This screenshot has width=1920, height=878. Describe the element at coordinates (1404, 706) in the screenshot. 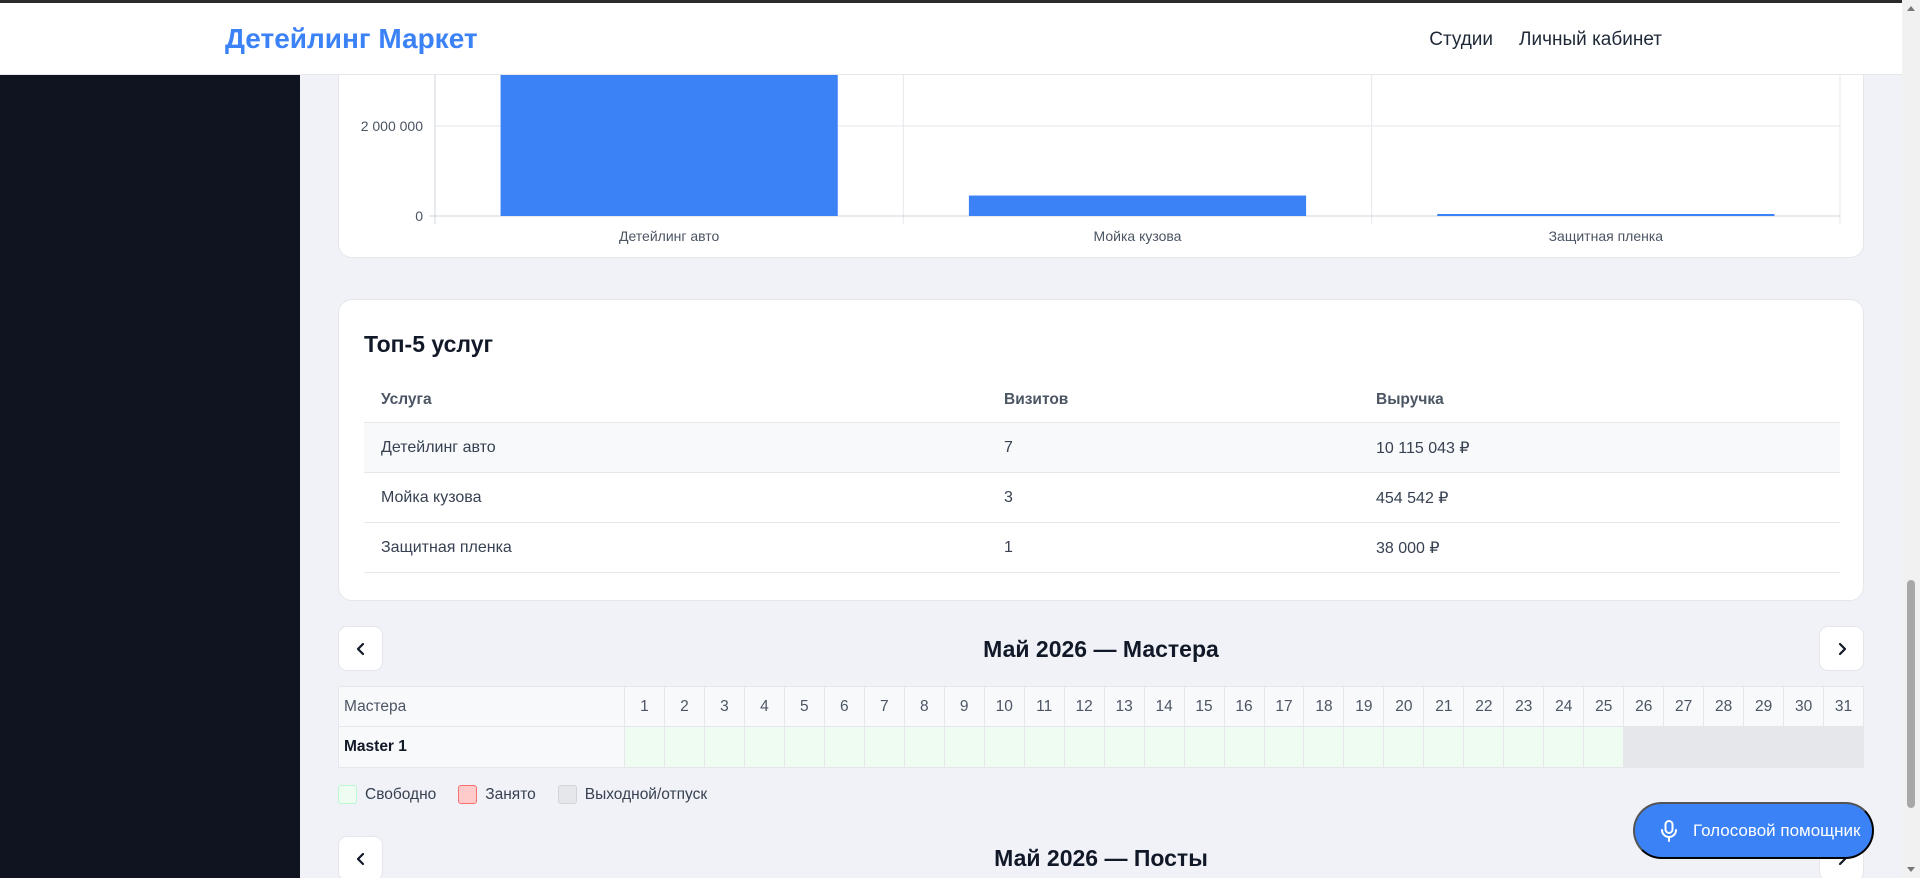

I see `calendar-day-header: 20` at that location.